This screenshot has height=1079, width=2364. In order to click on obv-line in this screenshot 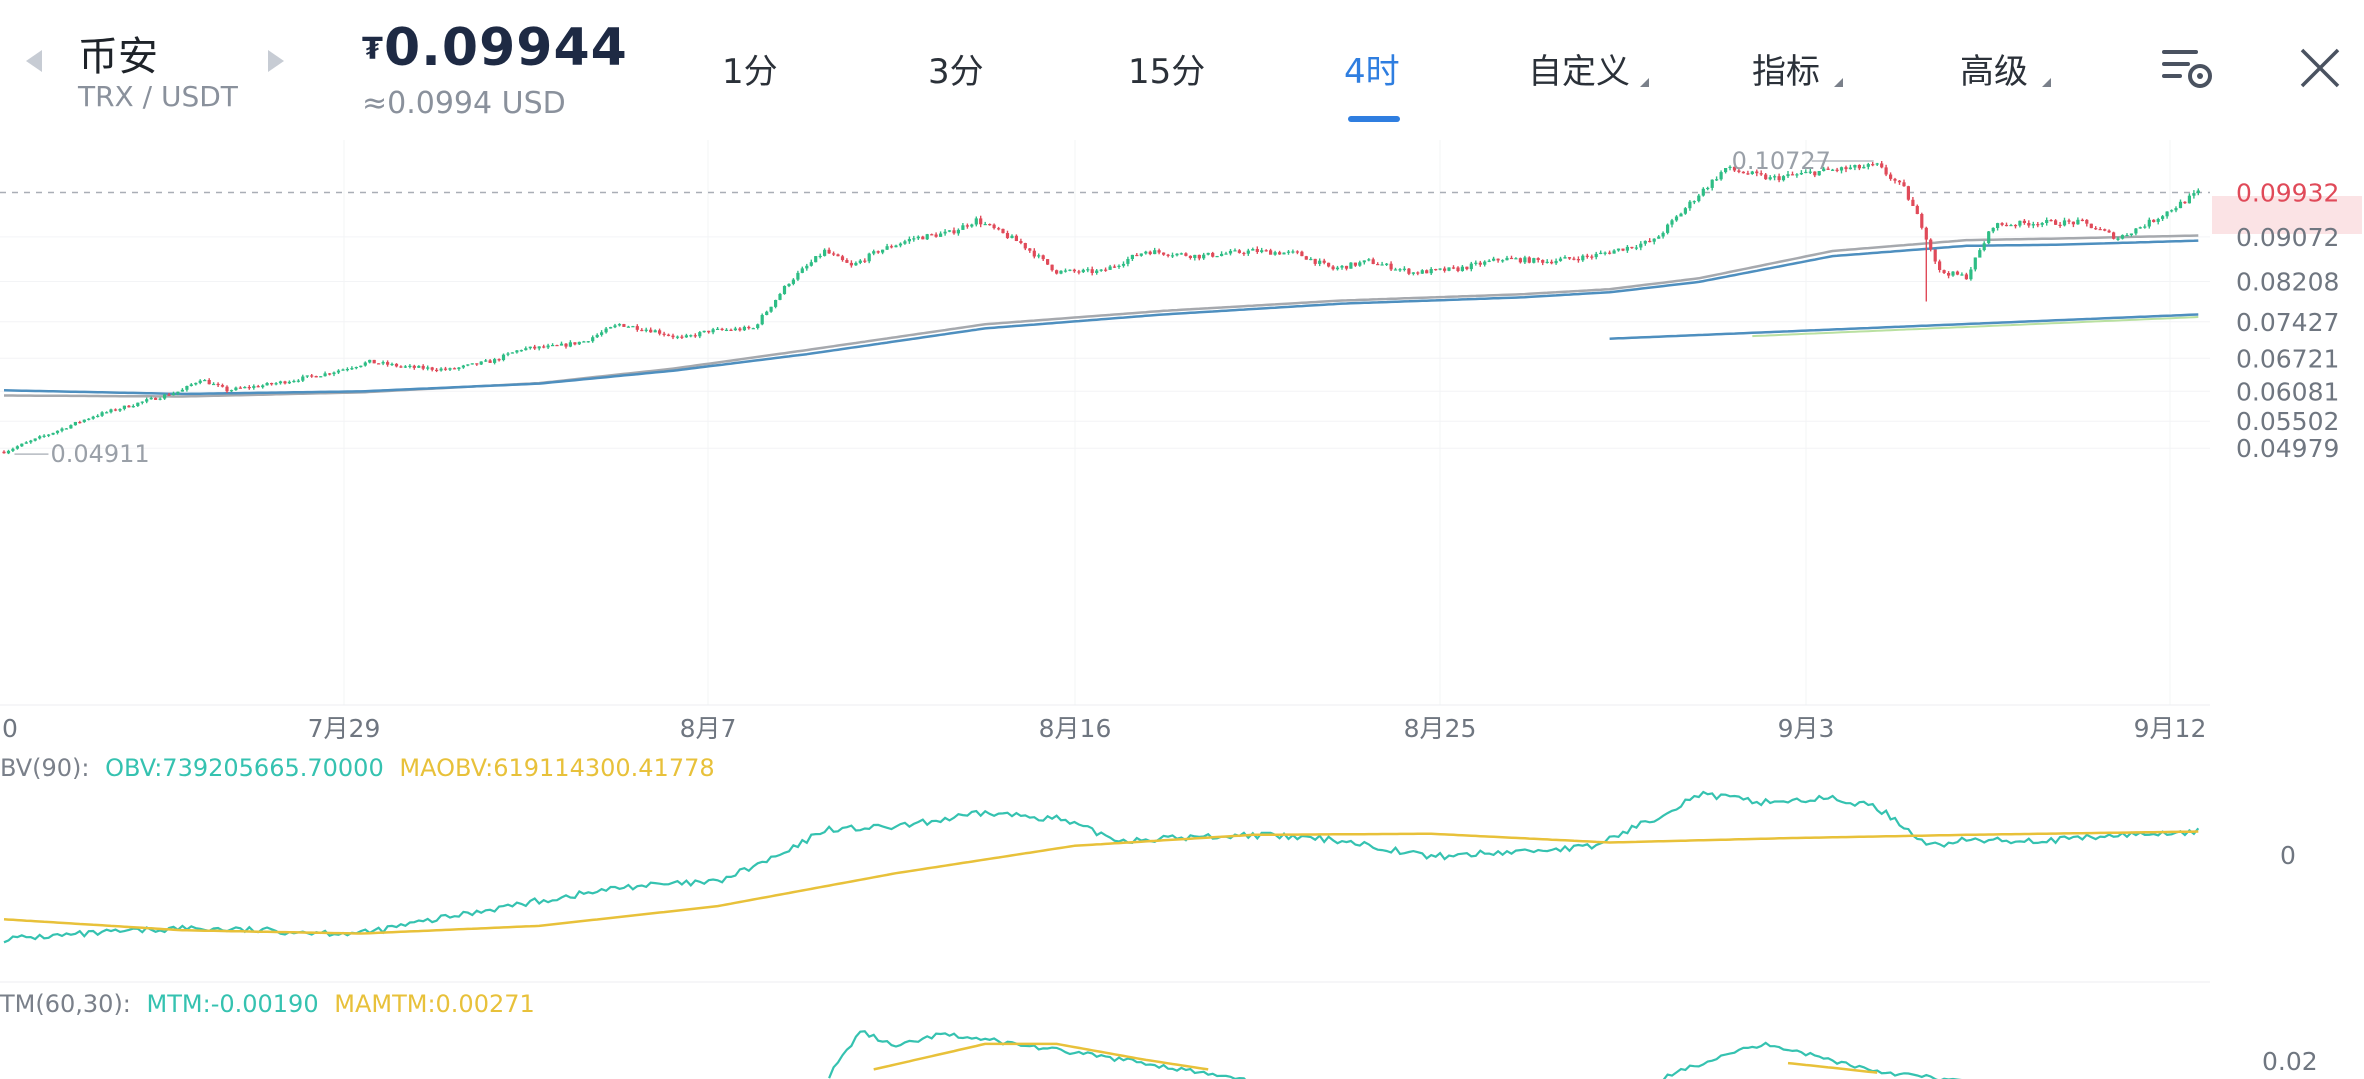, I will do `click(1101, 867)`.